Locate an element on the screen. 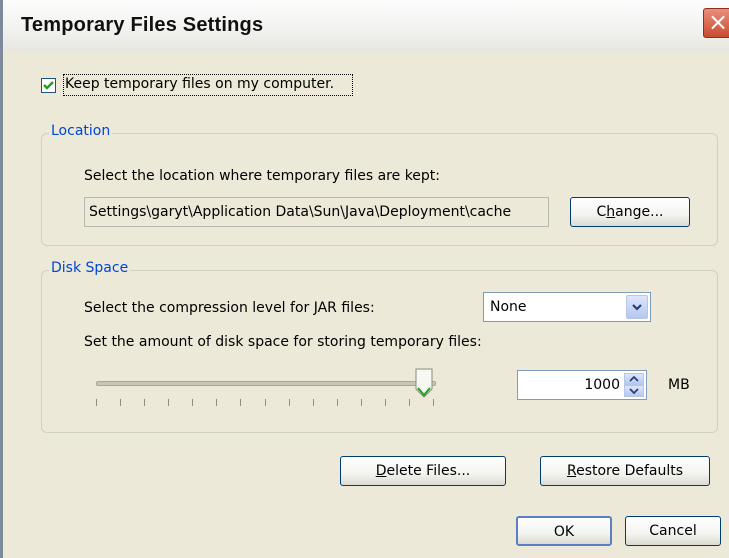 The height and width of the screenshot is (558, 729). keep-files-label: Keep temporary files on my computer. is located at coordinates (199, 84).